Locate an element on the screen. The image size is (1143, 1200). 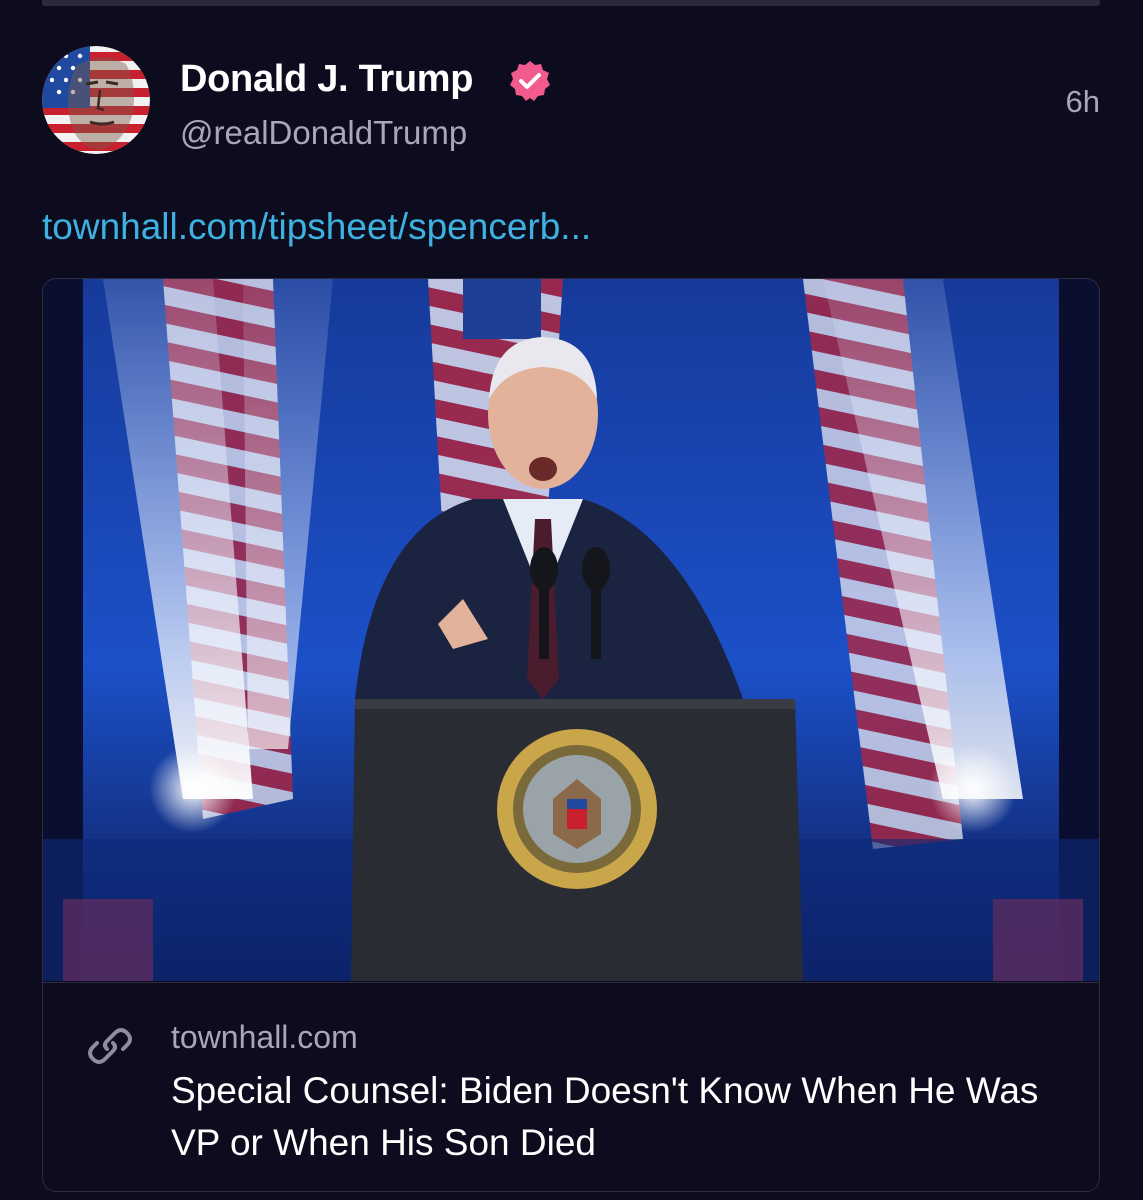
link-chain-icon is located at coordinates (110, 1046).